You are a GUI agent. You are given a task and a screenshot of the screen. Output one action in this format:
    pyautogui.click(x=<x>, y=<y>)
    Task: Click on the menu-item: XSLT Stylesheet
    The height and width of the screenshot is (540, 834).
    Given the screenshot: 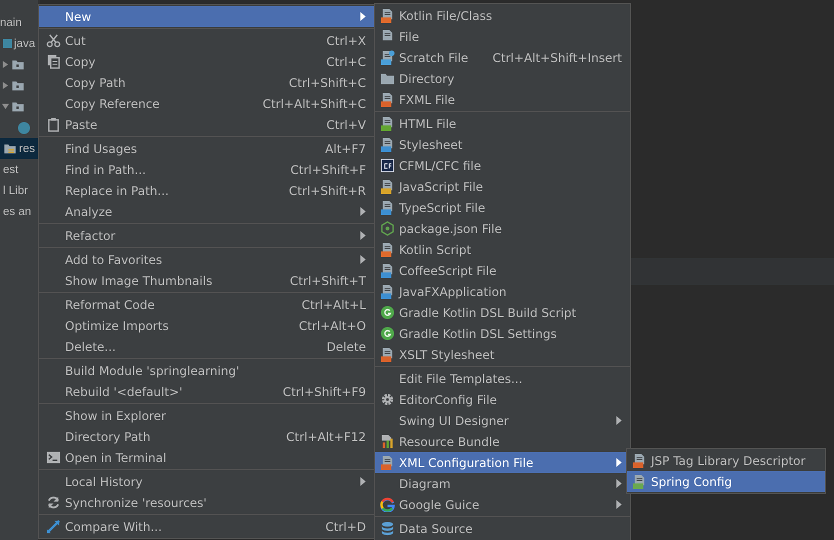 What is the action you would take?
    pyautogui.click(x=502, y=354)
    